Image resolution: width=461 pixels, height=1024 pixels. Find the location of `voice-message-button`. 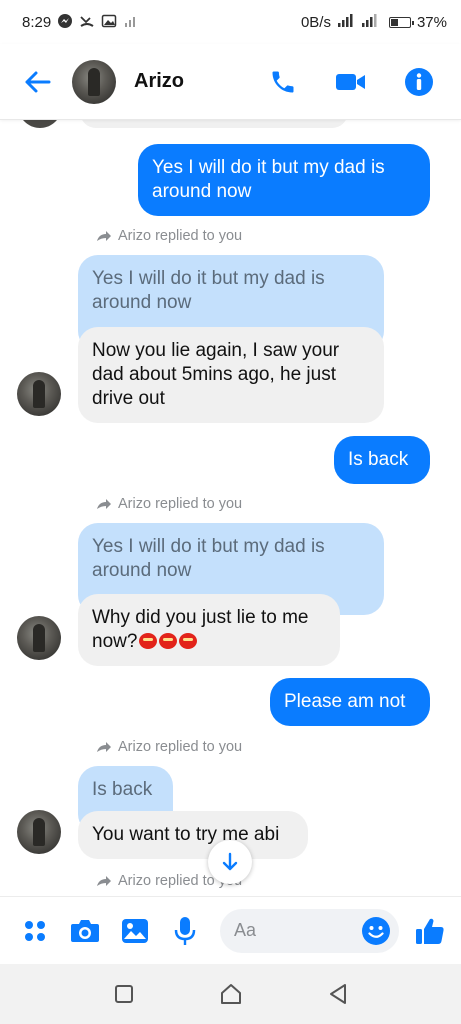

voice-message-button is located at coordinates (185, 931).